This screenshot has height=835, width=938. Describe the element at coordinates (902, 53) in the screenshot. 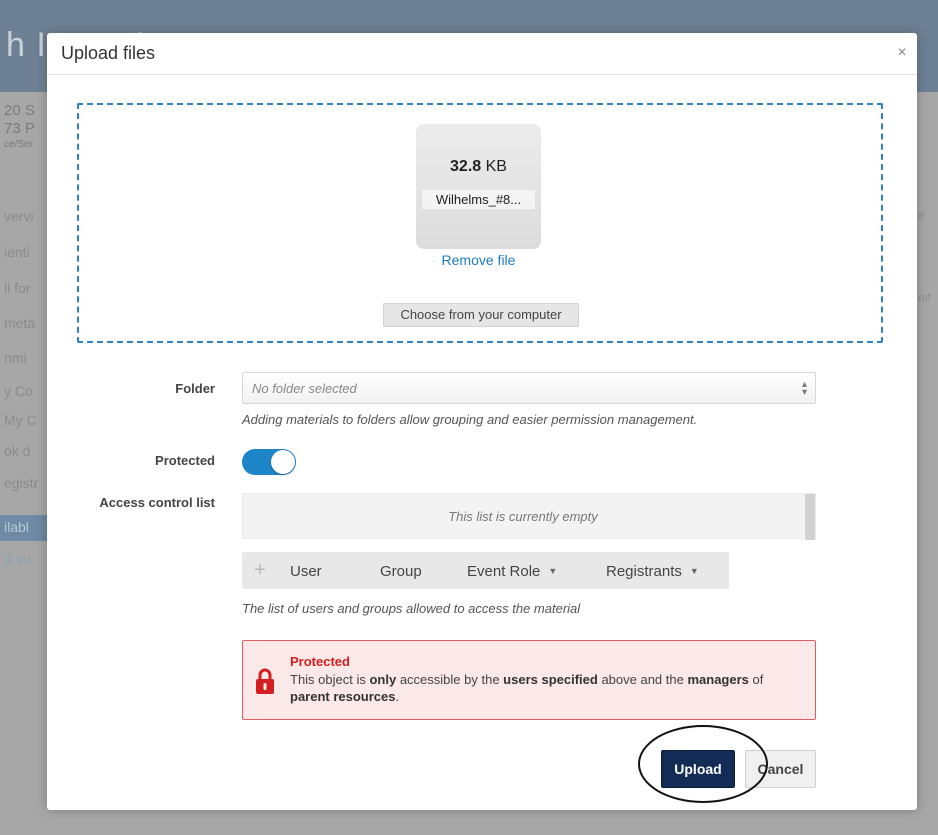

I see `close-icon: ×` at that location.